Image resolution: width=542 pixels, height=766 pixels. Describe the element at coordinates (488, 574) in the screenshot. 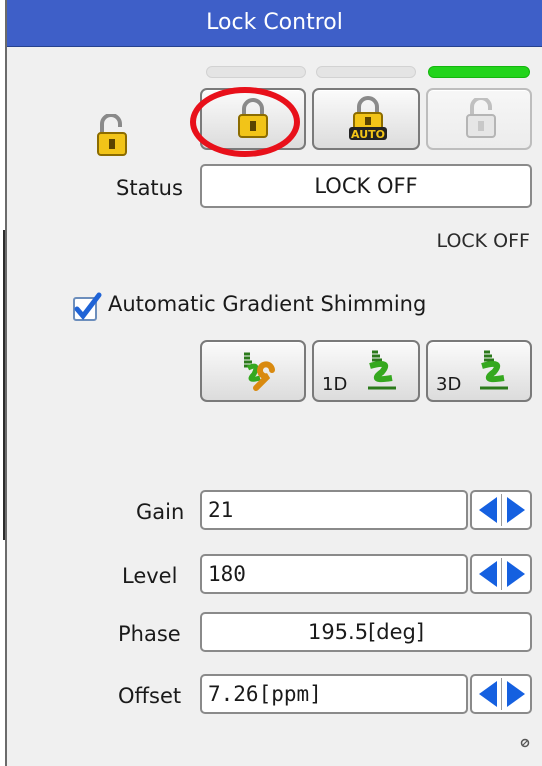

I see `level-decrease-button` at that location.